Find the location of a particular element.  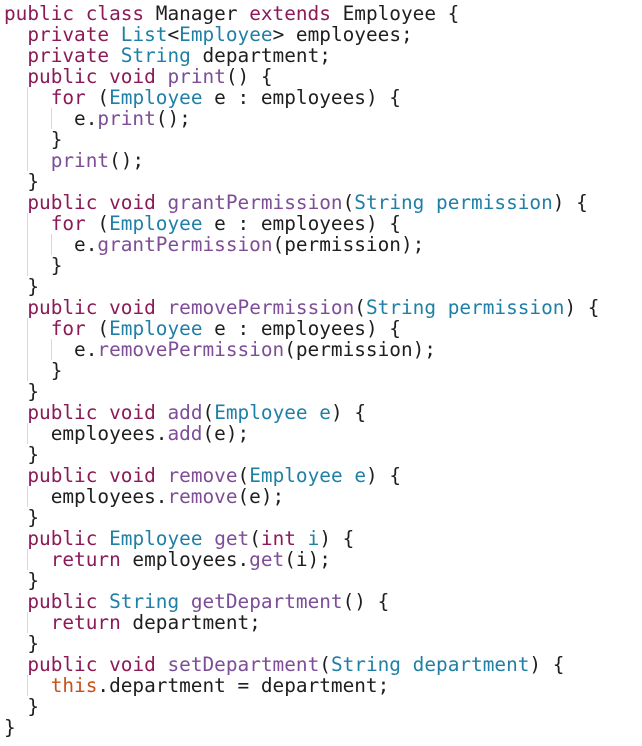

keyword-token: for is located at coordinates (68, 223).